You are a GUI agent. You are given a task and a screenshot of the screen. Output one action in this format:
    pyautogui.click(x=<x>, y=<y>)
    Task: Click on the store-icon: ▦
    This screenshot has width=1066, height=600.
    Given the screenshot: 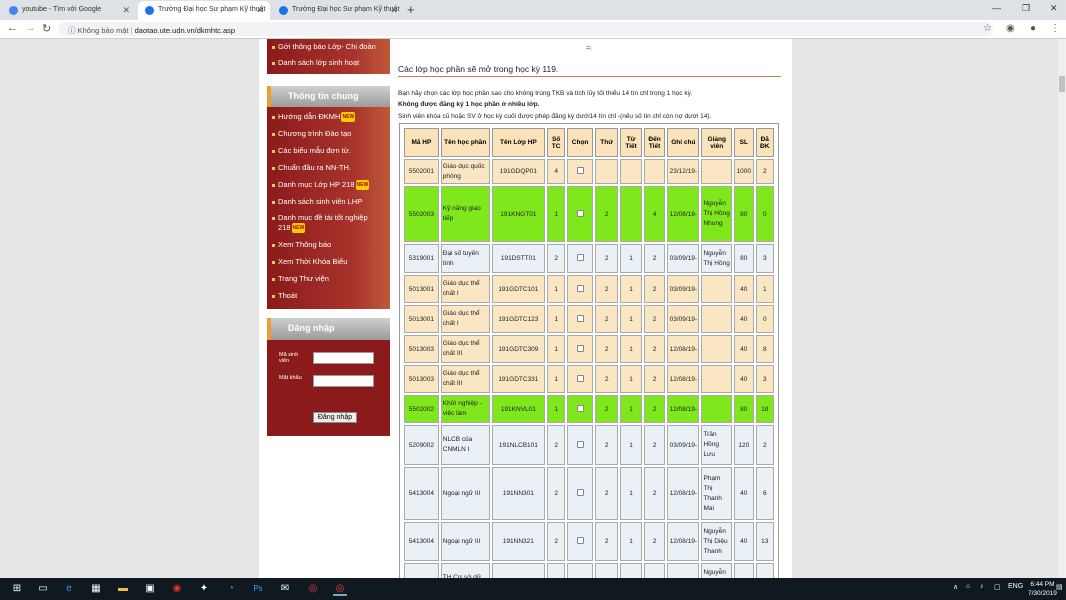 What is the action you would take?
    pyautogui.click(x=96, y=589)
    